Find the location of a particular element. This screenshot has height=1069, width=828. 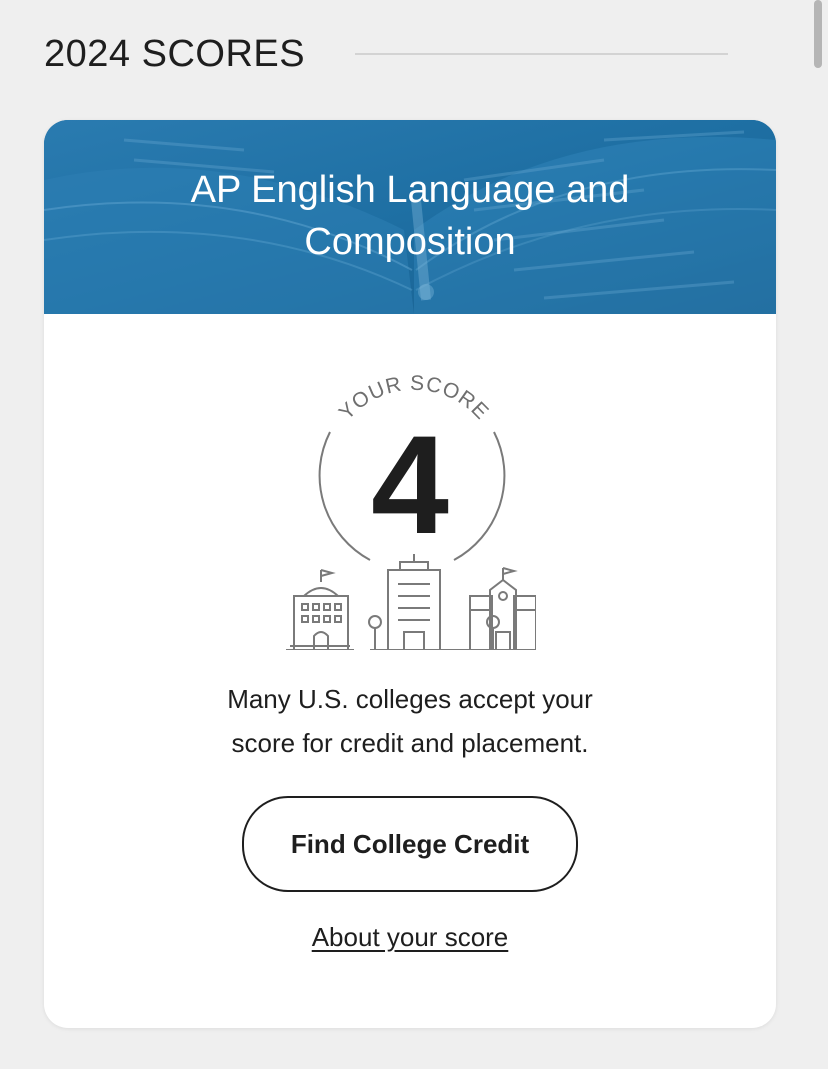

credit-message-line1: Many U.S. colleges accept your is located at coordinates (410, 699).